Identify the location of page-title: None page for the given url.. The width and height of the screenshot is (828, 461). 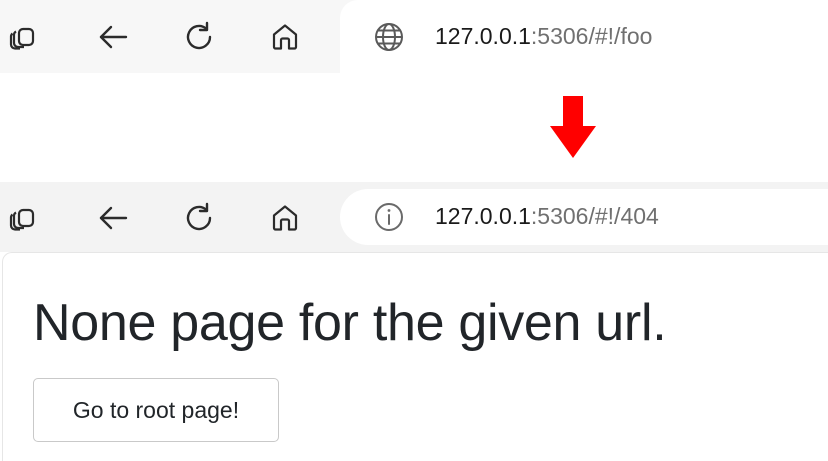
(350, 323).